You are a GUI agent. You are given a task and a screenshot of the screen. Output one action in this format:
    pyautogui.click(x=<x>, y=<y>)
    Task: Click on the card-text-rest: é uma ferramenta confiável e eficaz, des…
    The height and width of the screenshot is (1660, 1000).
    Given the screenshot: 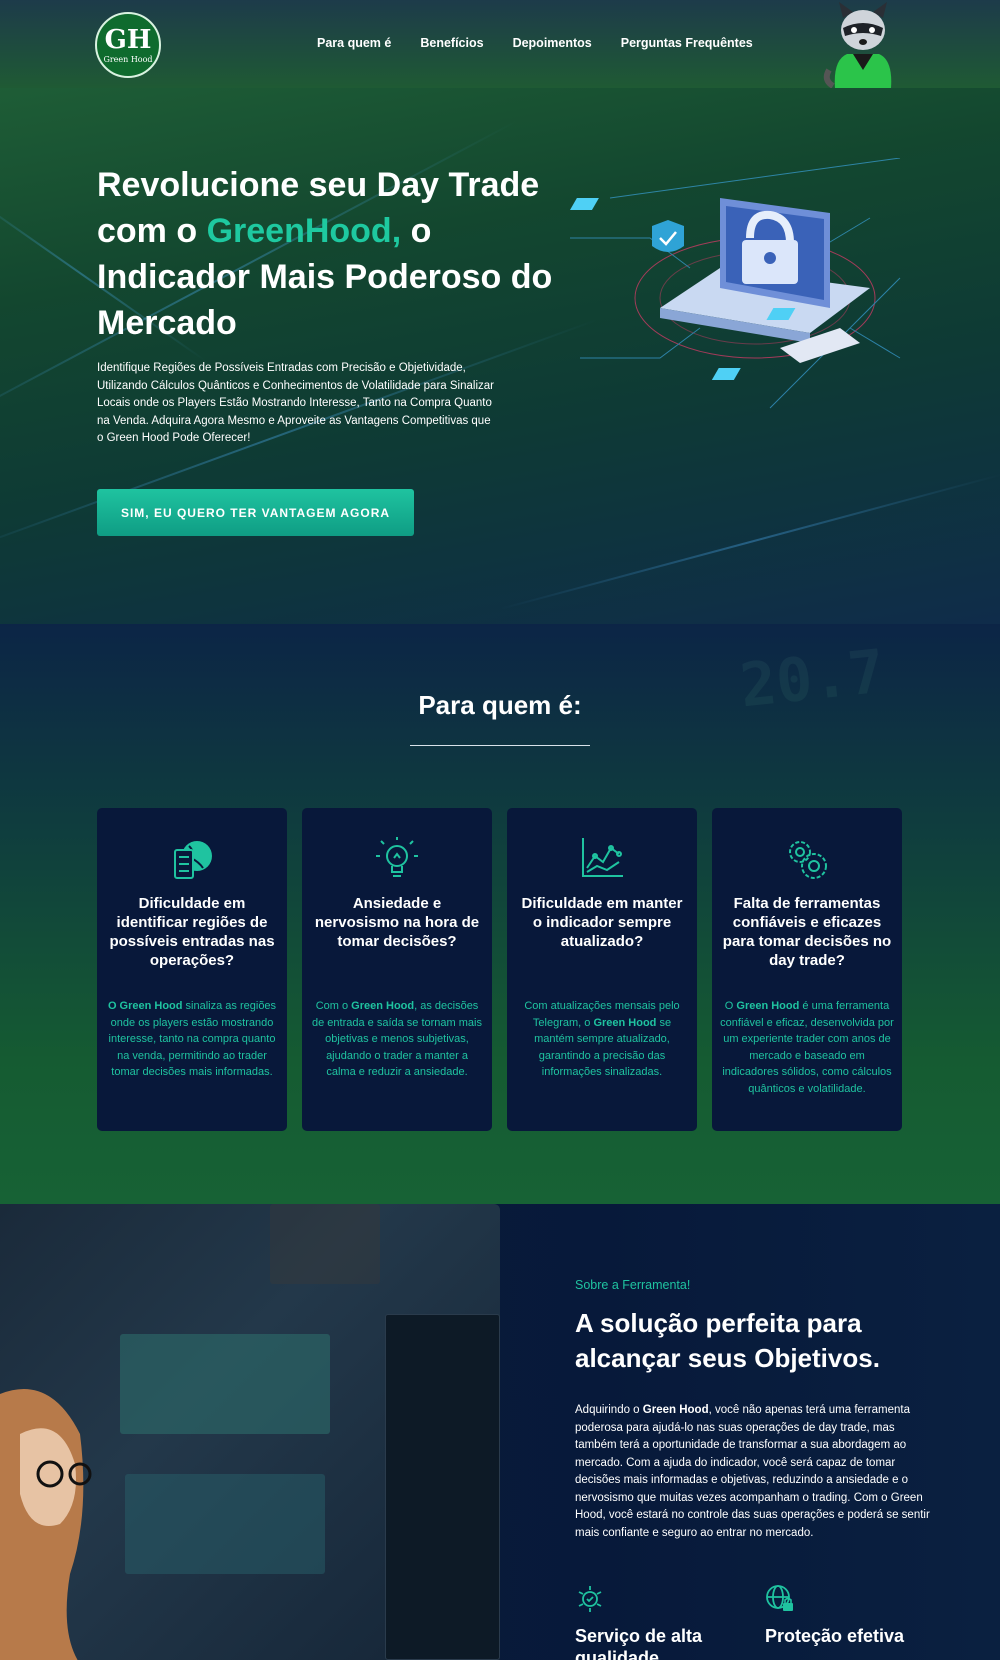 What is the action you would take?
    pyautogui.click(x=807, y=1047)
    